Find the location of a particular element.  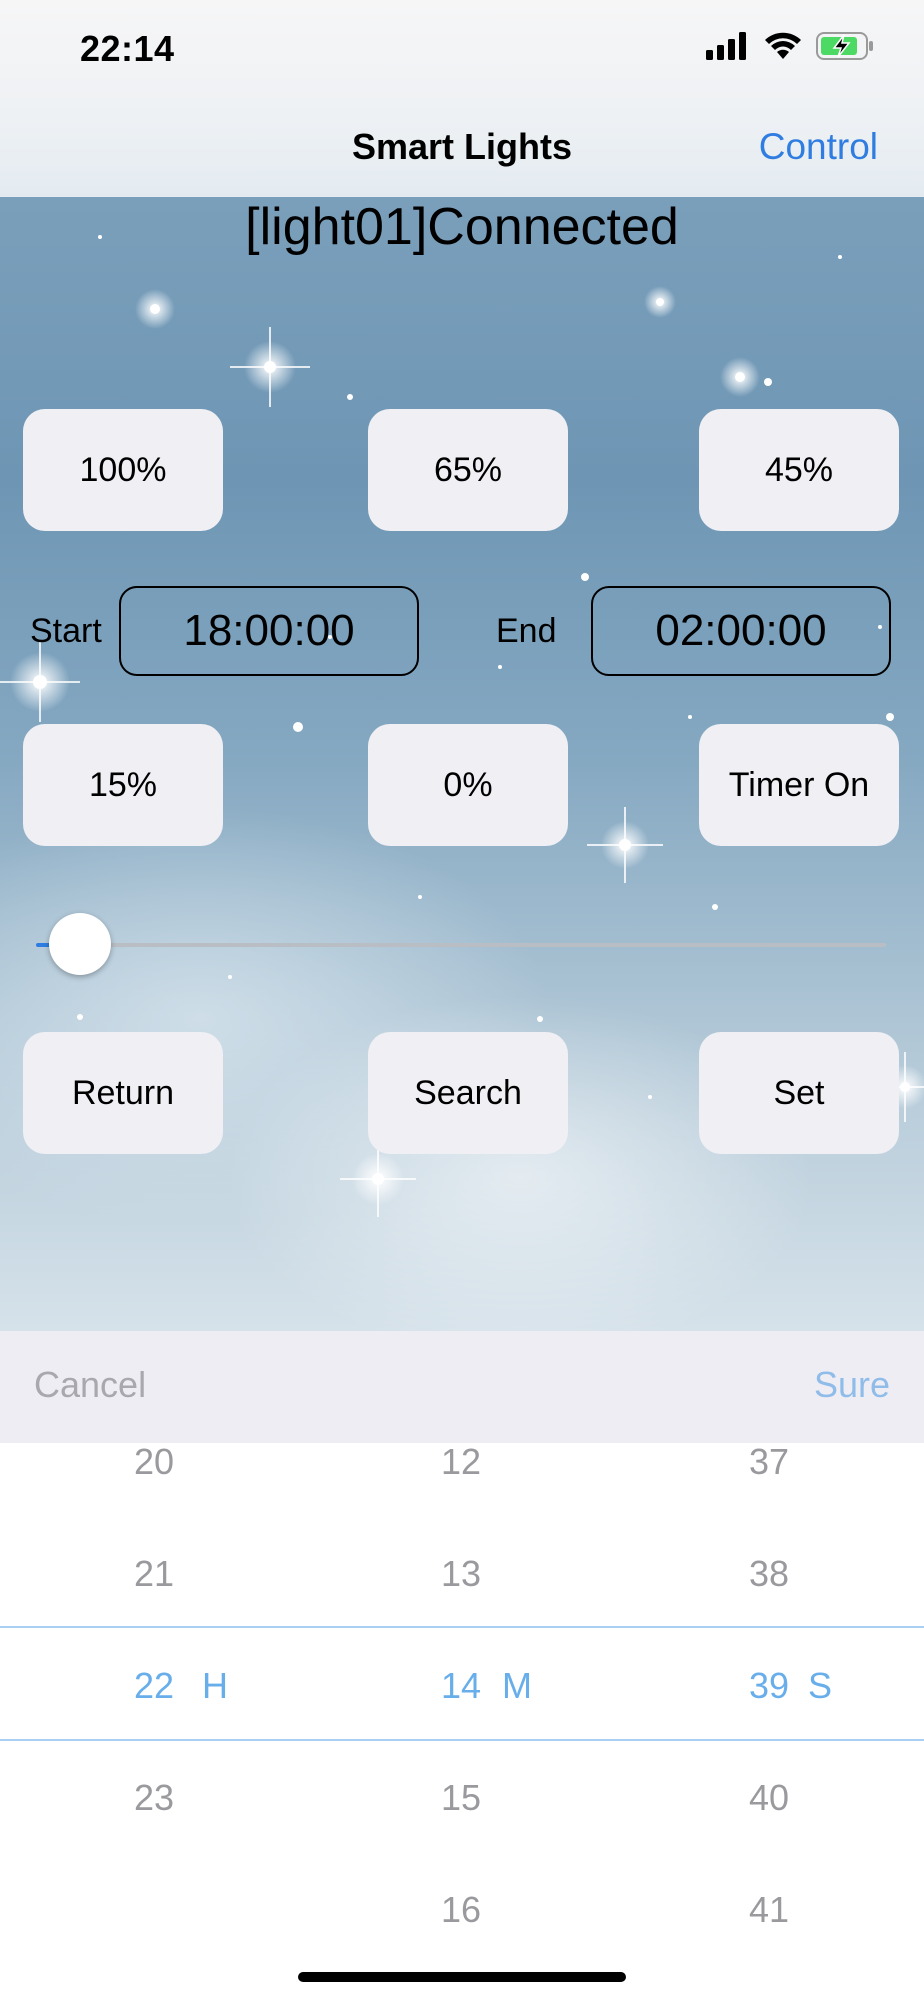

picker-selection-bottom-line is located at coordinates (462, 1740).